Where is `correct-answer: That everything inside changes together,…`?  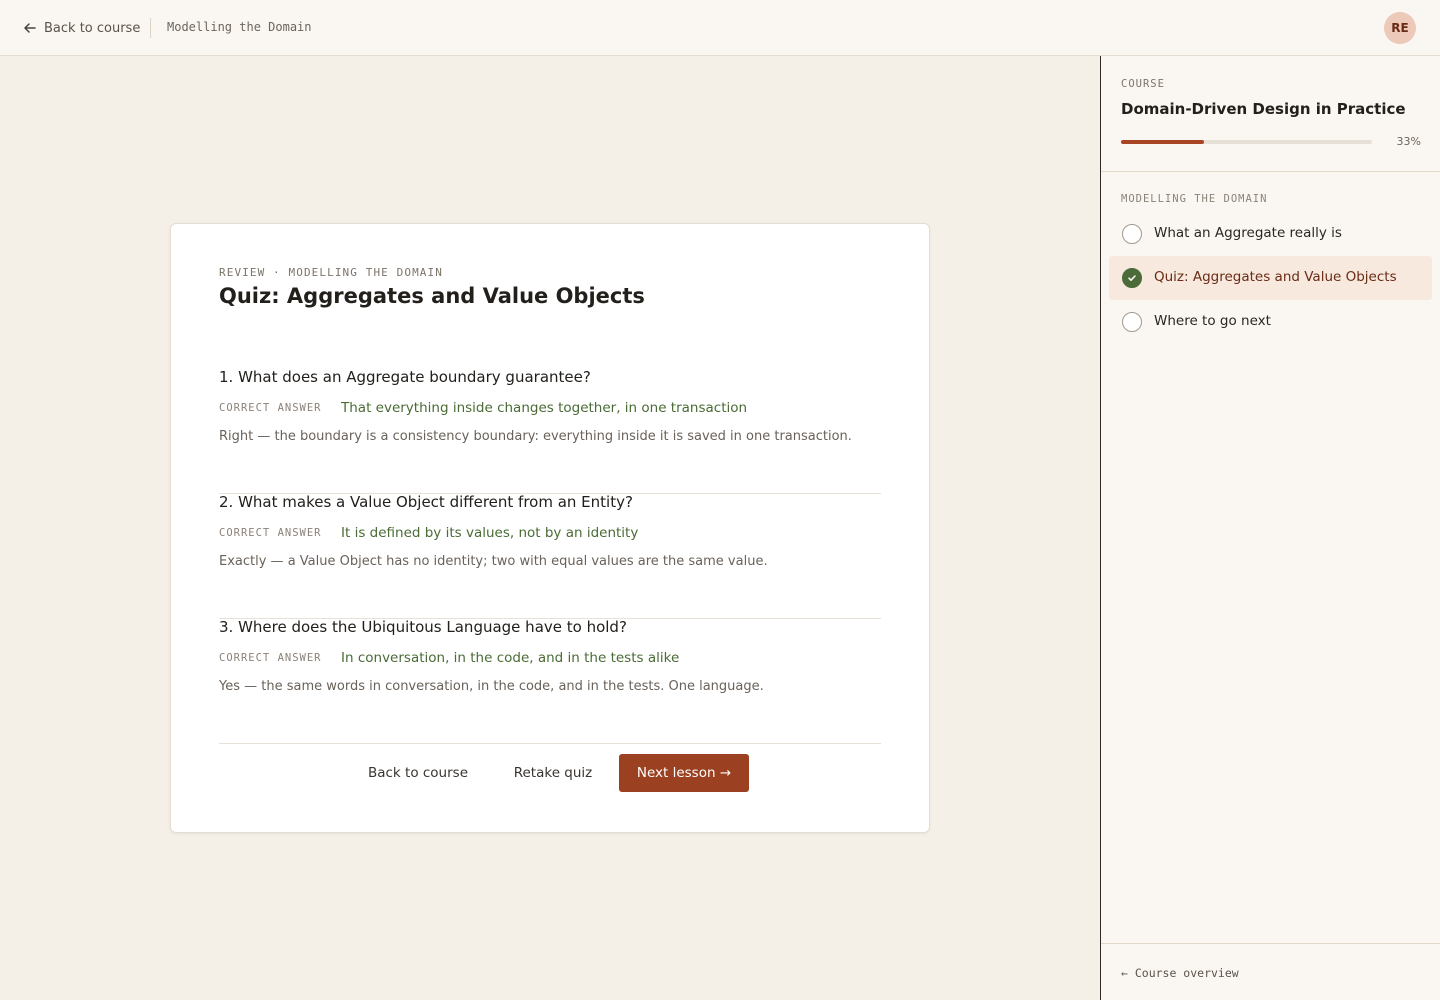 correct-answer: That everything inside changes together,… is located at coordinates (544, 408).